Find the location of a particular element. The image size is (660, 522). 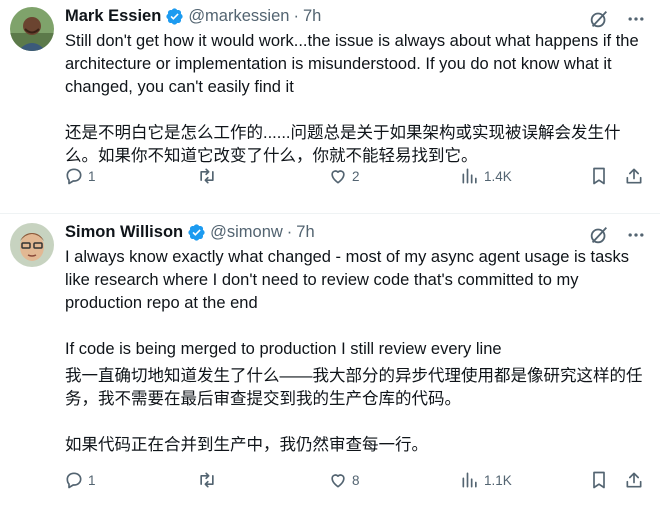

like-button: 8 is located at coordinates (344, 480).